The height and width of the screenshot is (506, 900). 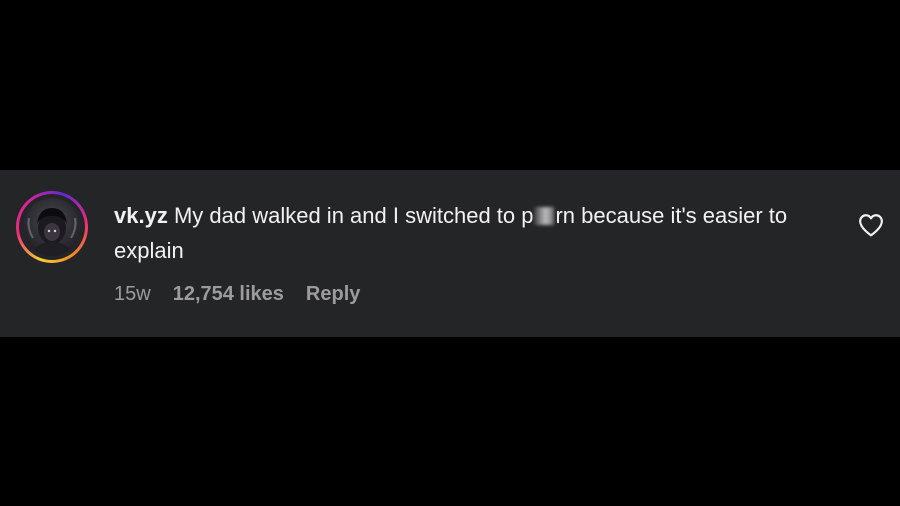 What do you see at coordinates (228, 294) in the screenshot?
I see `comment-likes-count: 12,754 likes` at bounding box center [228, 294].